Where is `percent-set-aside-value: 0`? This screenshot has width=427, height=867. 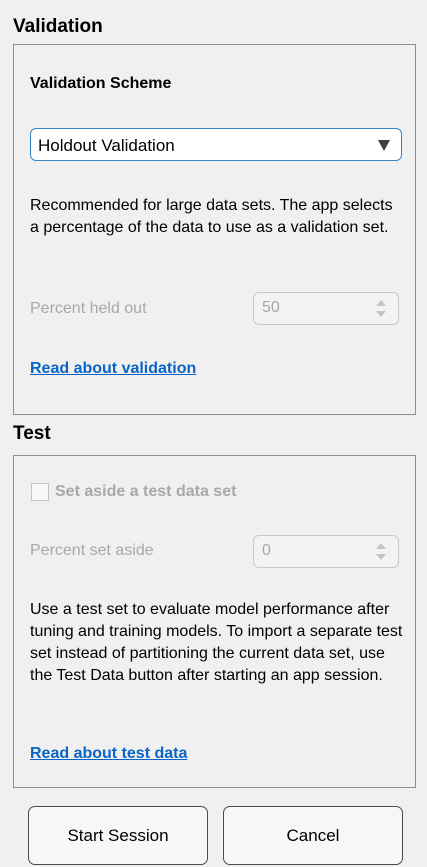
percent-set-aside-value: 0 is located at coordinates (266, 550).